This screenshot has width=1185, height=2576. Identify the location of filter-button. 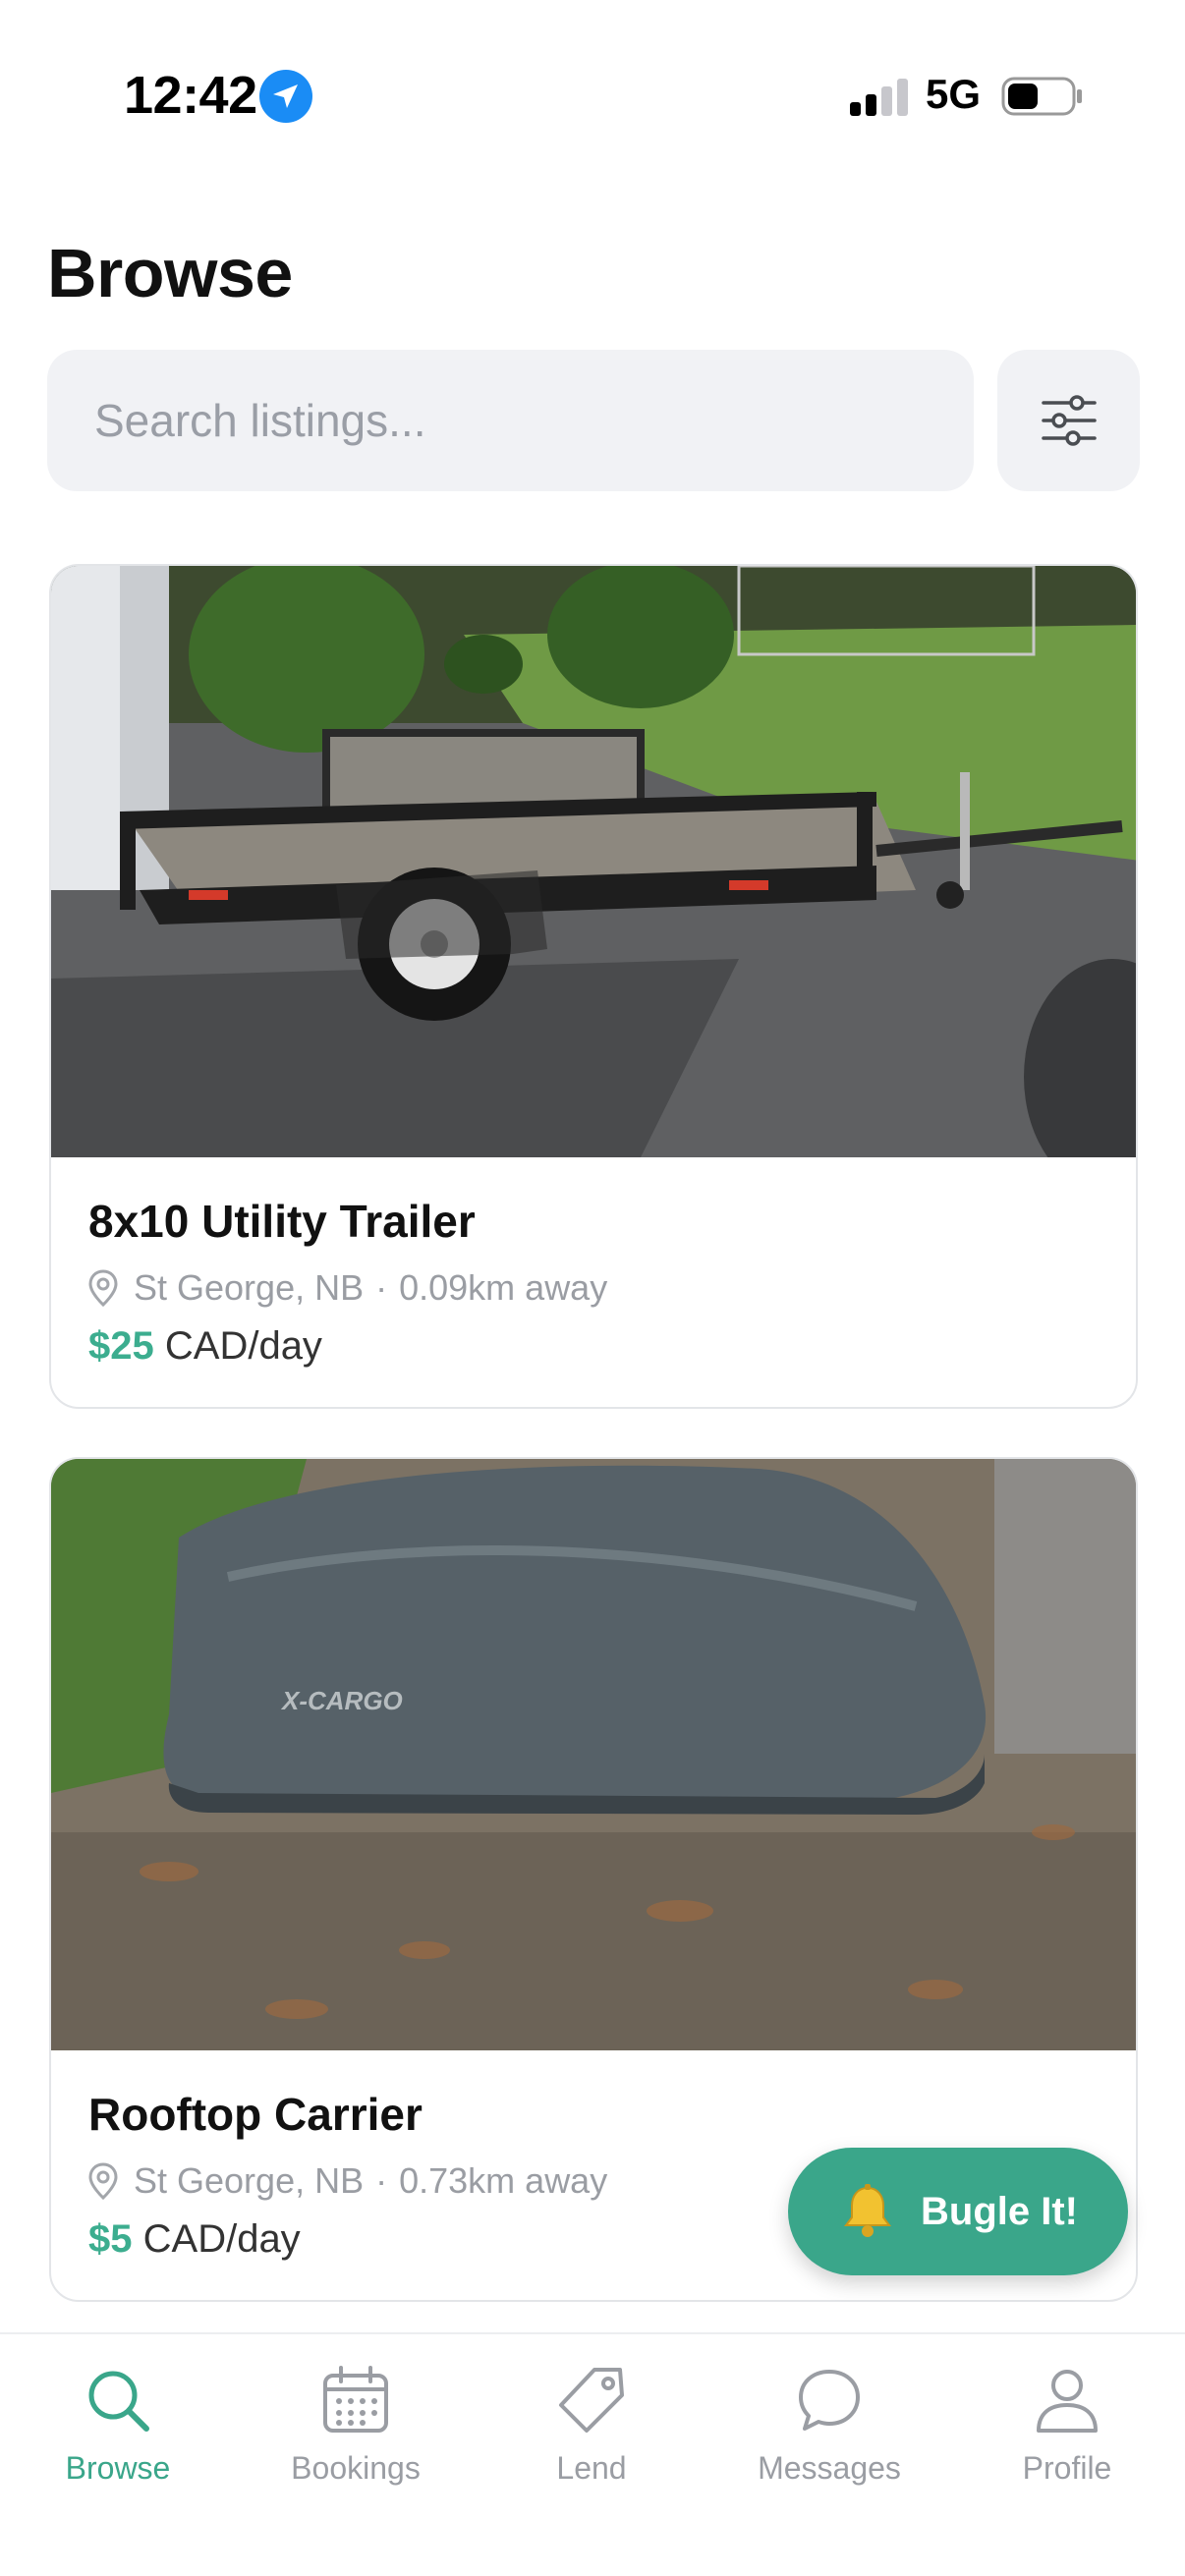
(1069, 420).